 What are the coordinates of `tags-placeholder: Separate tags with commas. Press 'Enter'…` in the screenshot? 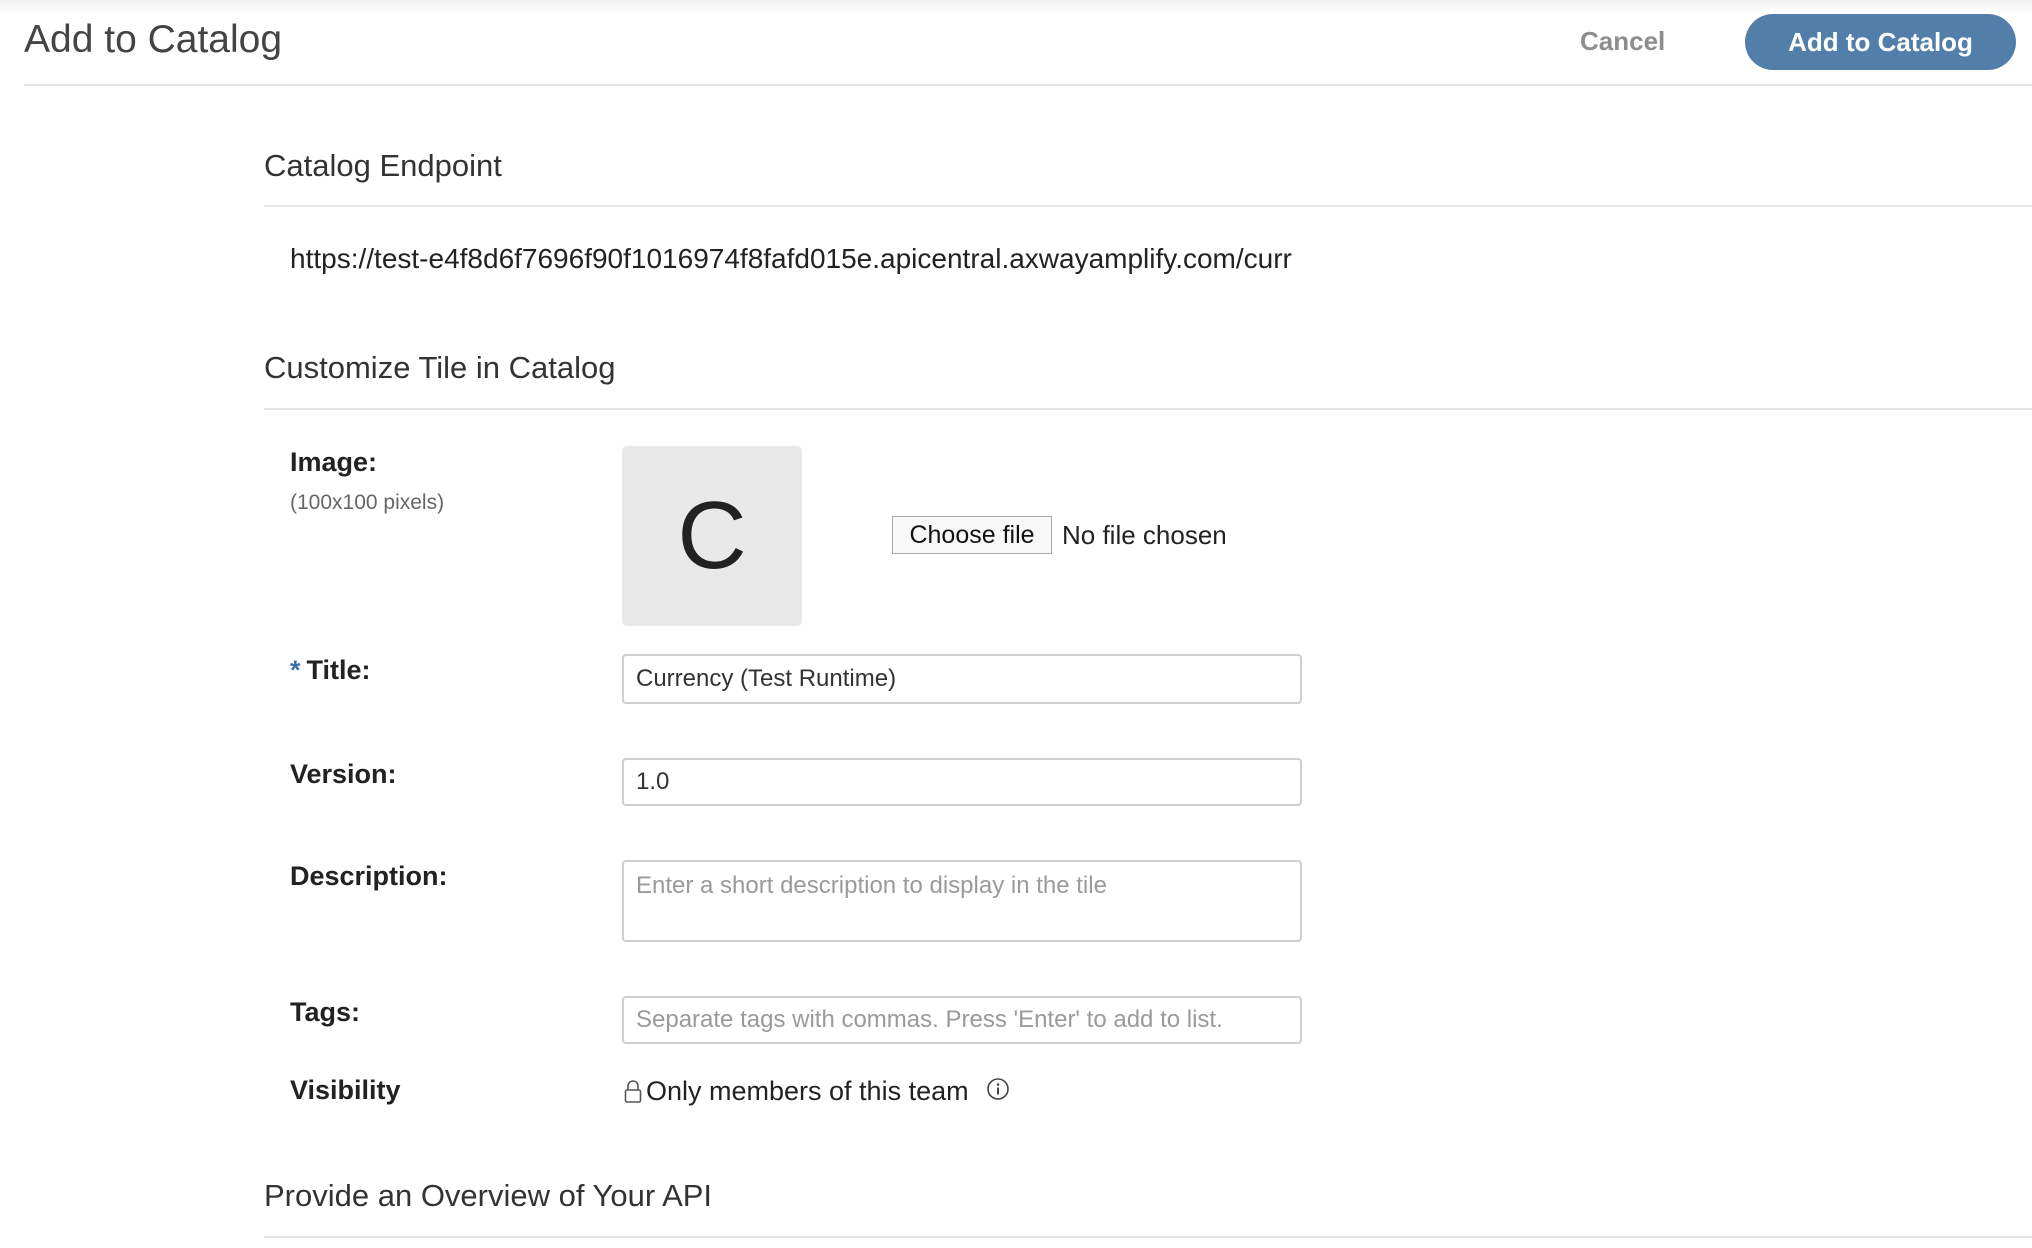 It's located at (929, 1019).